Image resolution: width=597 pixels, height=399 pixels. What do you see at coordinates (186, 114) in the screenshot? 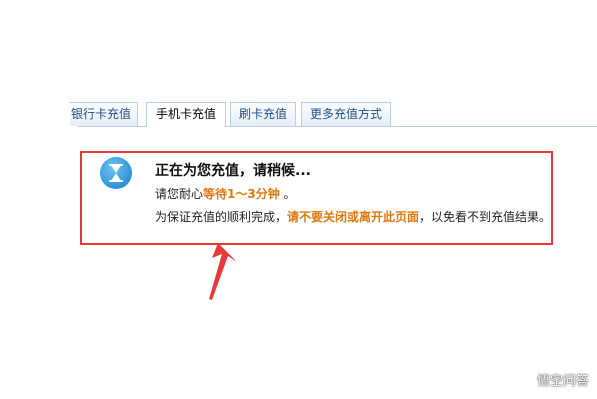
I see `tab-mobile-card: 手机卡充值` at bounding box center [186, 114].